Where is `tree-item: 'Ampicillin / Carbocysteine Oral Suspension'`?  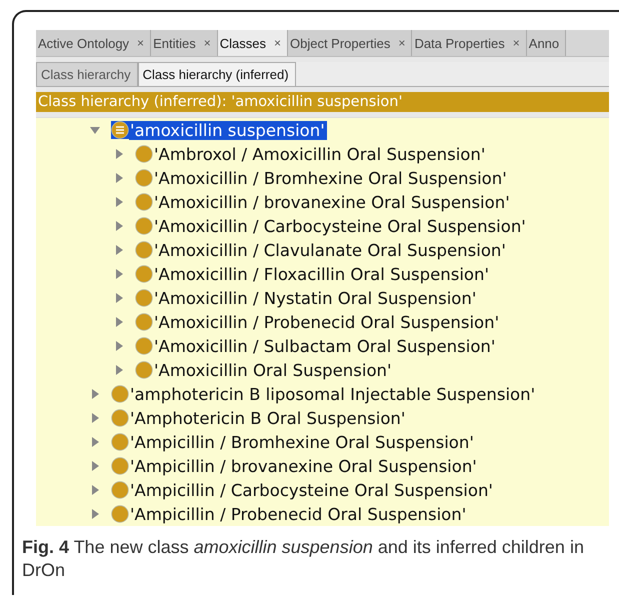
tree-item: 'Ampicillin / Carbocysteine Oral Suspension' is located at coordinates (312, 490).